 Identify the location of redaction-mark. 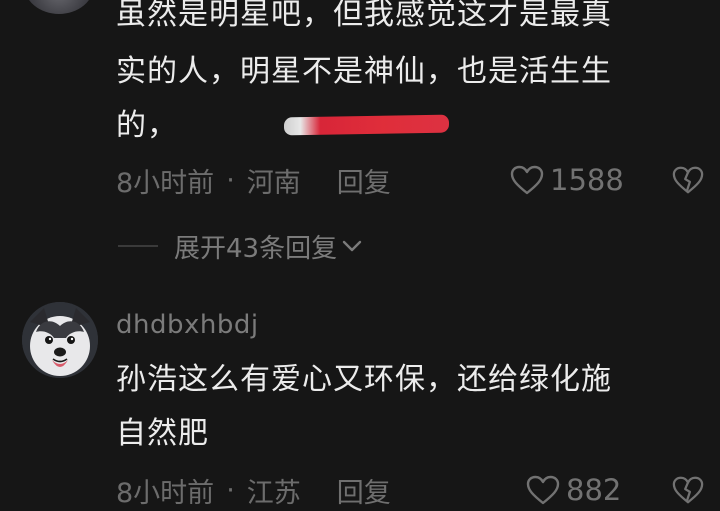
(366, 125).